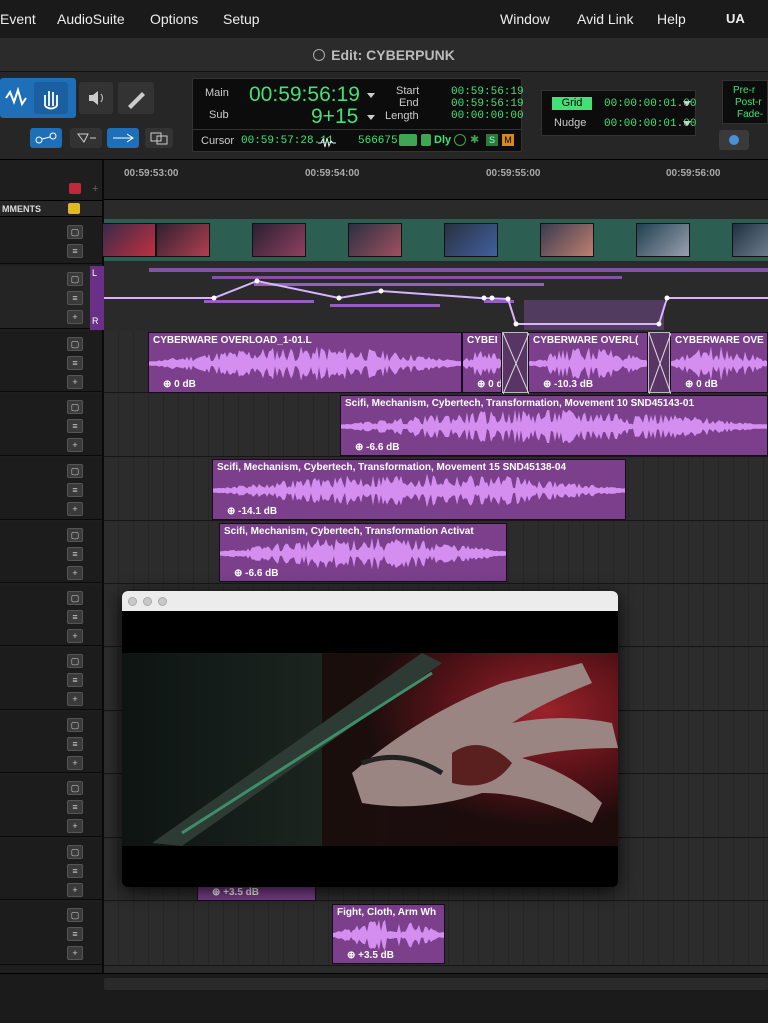 The image size is (768, 1023). I want to click on mute-m-button: M, so click(508, 140).